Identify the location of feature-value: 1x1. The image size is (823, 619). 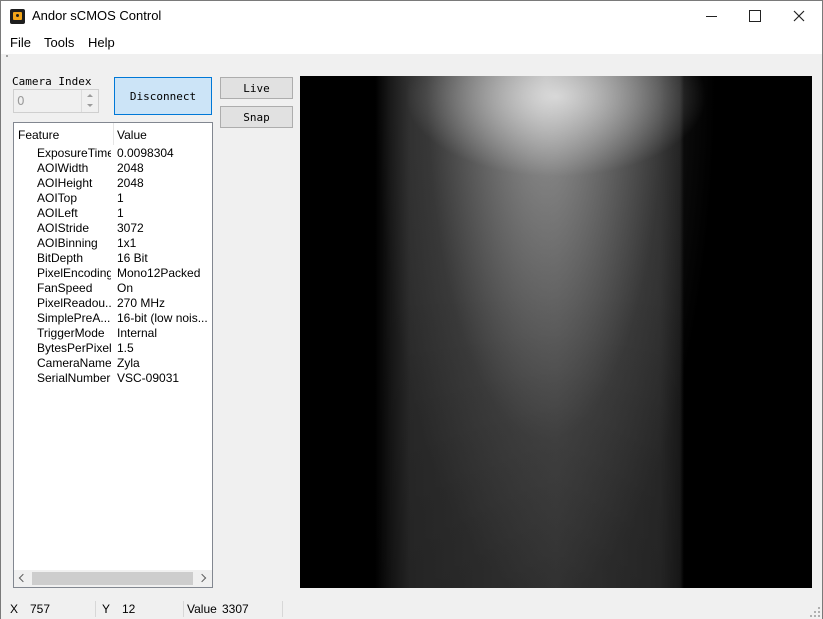
(127, 243).